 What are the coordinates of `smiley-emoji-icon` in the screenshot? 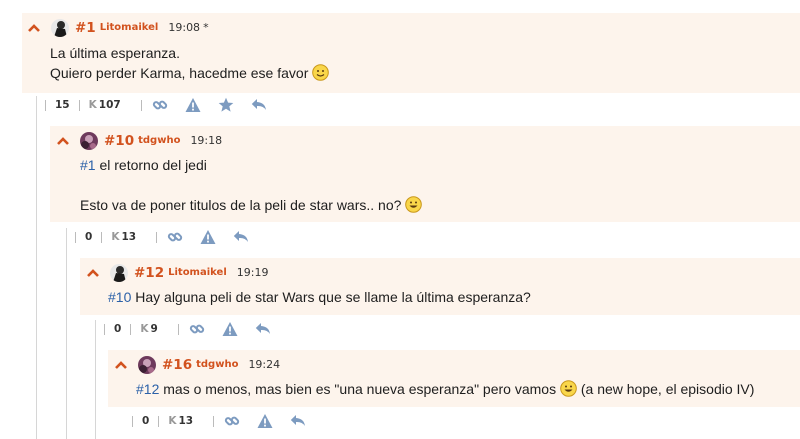 It's located at (321, 72).